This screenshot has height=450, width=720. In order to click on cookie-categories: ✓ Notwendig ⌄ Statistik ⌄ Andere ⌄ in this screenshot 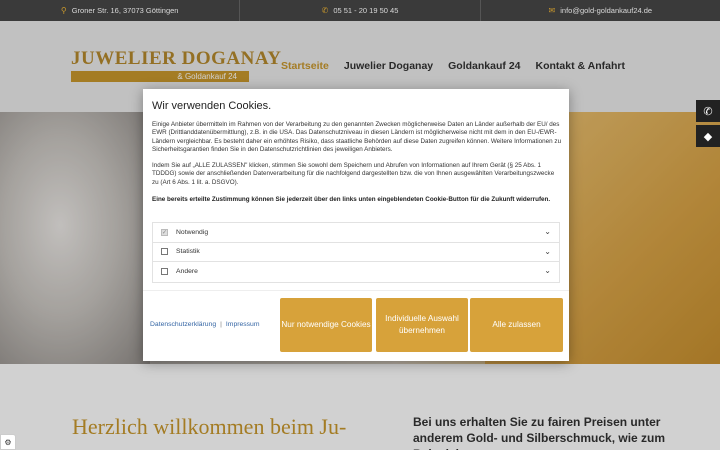, I will do `click(356, 252)`.